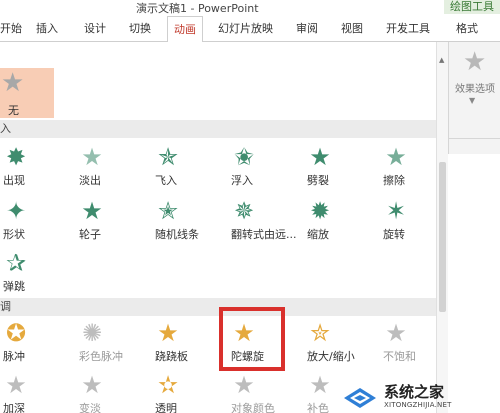 This screenshot has width=500, height=413. I want to click on effect-options-group: ★ 效果选项 ▼, so click(474, 98).